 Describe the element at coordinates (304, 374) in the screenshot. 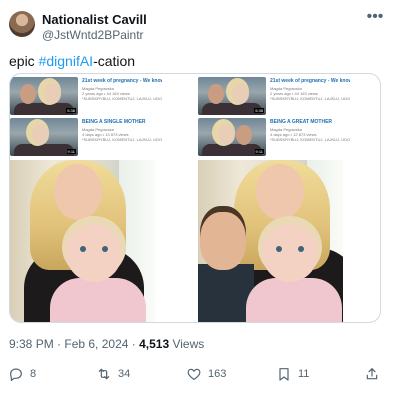

I see `bookmark-count: 11` at that location.